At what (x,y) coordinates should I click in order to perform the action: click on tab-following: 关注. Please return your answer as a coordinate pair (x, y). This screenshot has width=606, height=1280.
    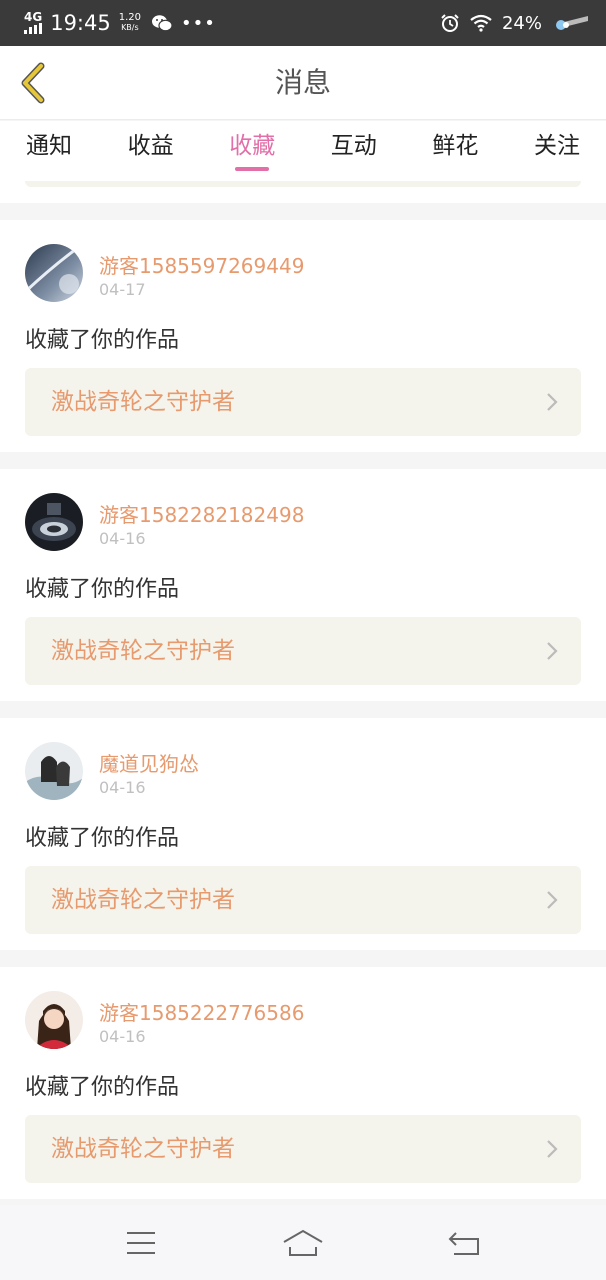
    Looking at the image, I should click on (557, 151).